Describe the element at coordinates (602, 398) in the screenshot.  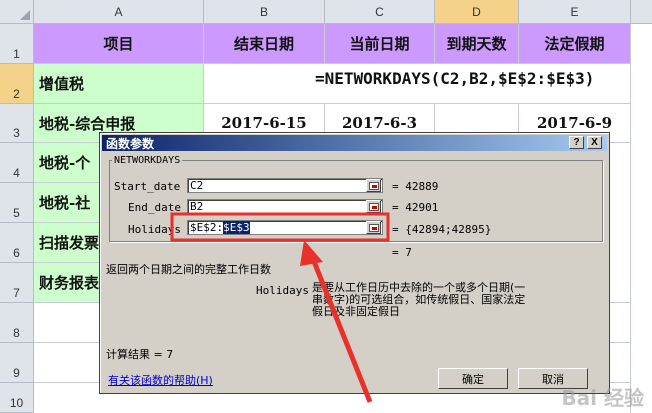
I see `watermark-logo: Bai 经验` at that location.